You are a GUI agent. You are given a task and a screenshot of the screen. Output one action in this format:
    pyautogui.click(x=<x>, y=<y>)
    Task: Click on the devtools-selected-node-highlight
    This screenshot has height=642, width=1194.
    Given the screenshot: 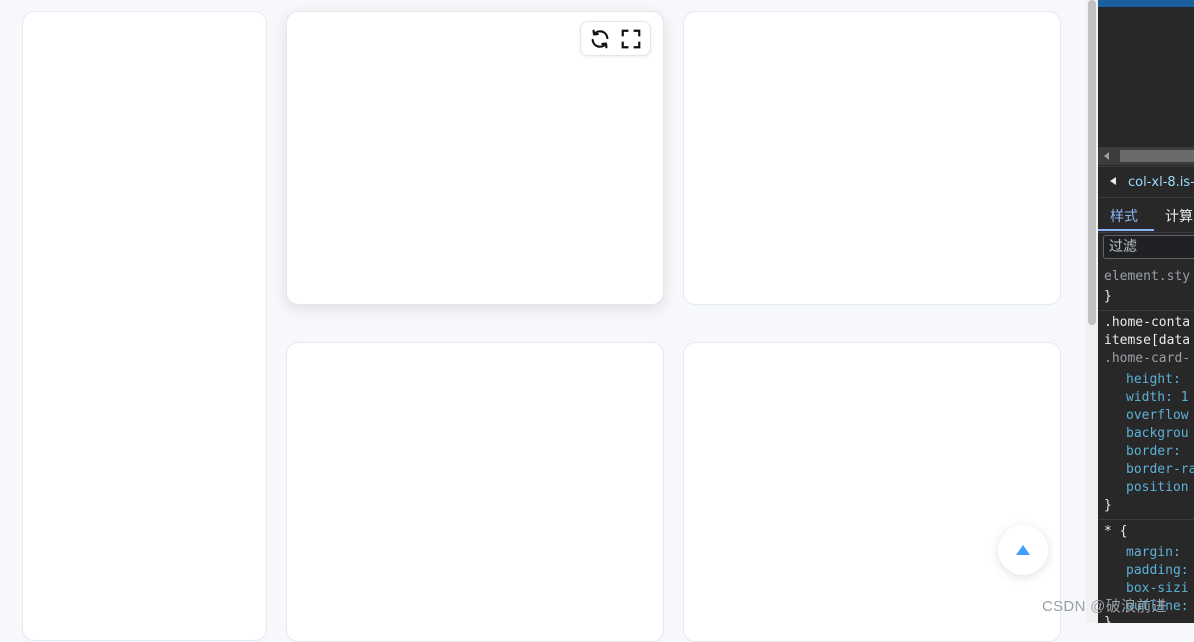 What is the action you would take?
    pyautogui.click(x=1146, y=3)
    